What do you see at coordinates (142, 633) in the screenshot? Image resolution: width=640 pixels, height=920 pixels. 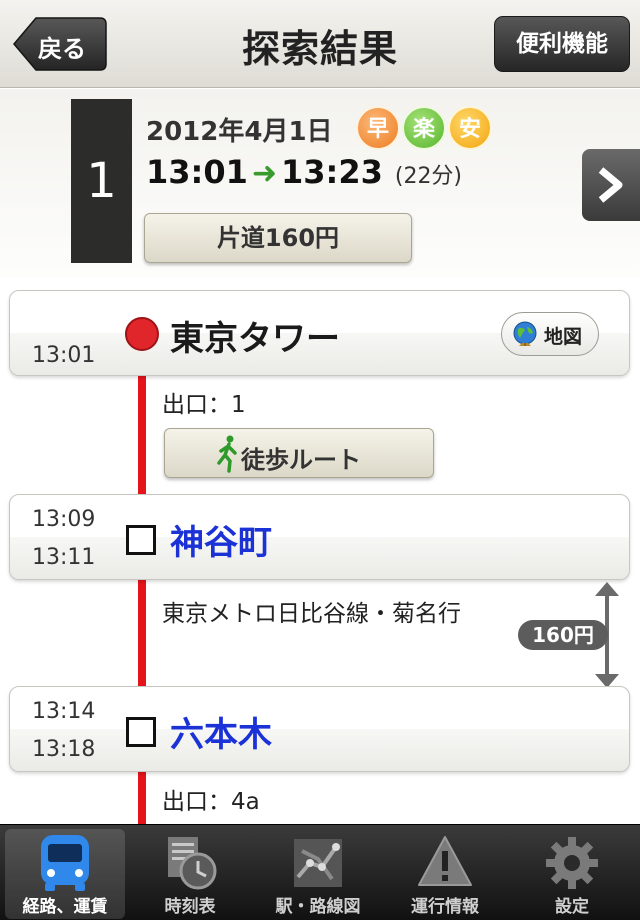 I see `train-segment-line` at bounding box center [142, 633].